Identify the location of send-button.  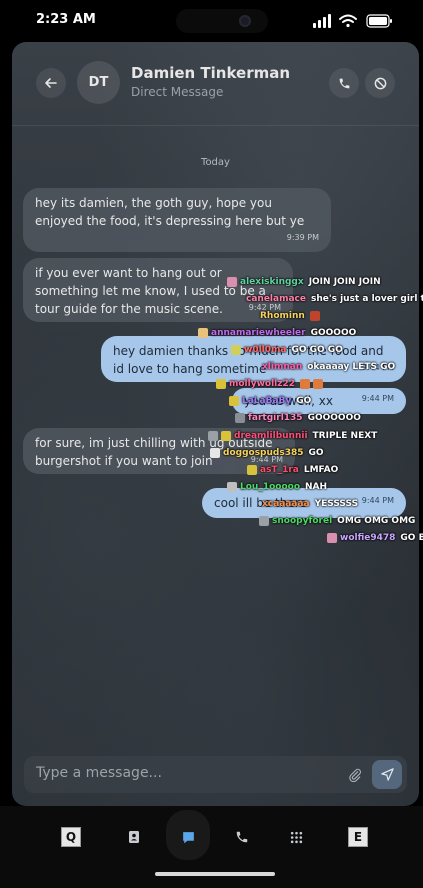
(387, 774).